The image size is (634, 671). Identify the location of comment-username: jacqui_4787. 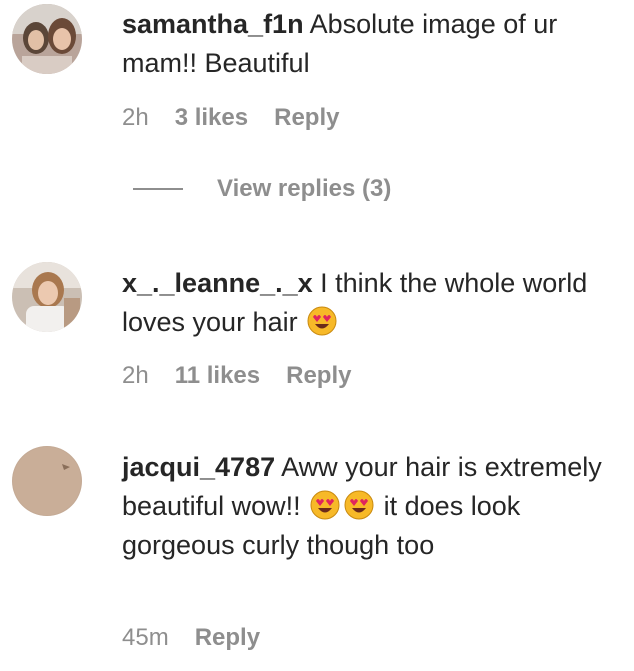
(198, 467).